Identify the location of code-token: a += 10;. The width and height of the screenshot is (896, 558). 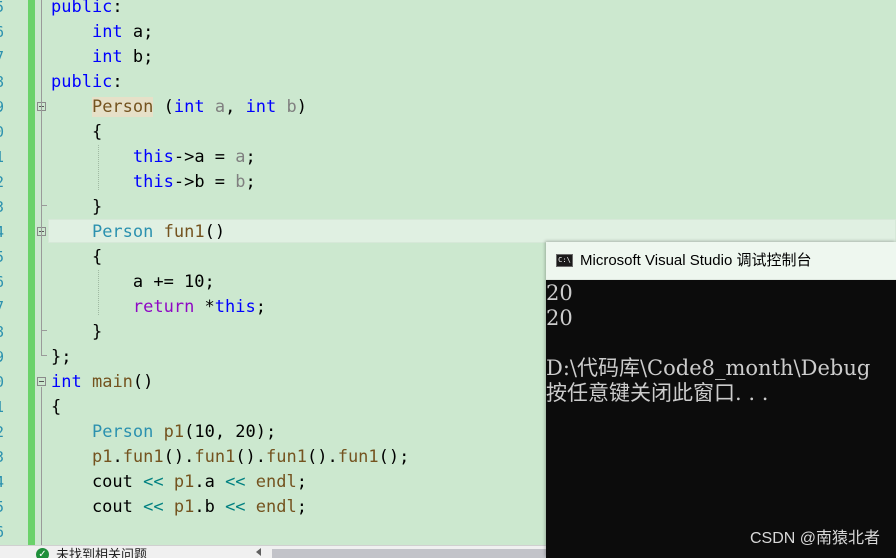
(133, 282).